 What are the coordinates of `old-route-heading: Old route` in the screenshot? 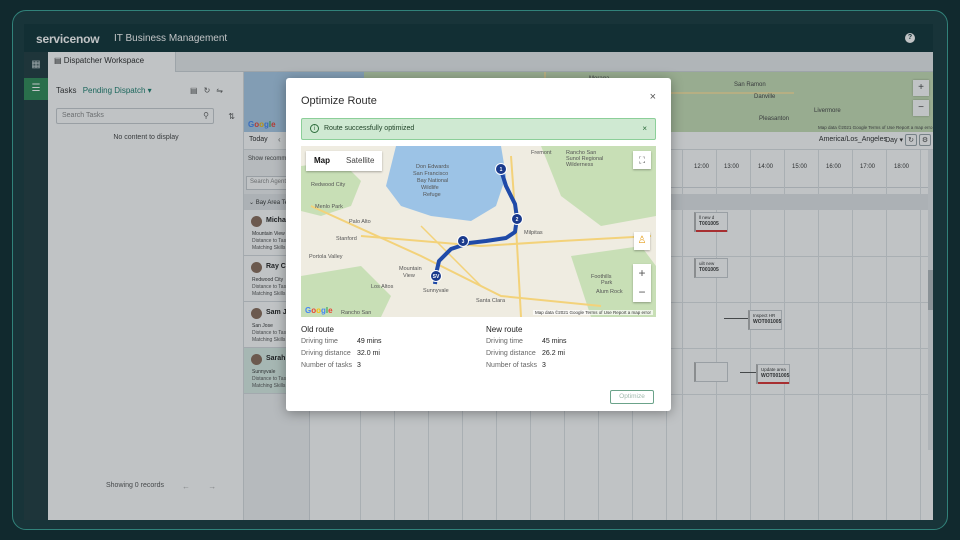 It's located at (317, 329).